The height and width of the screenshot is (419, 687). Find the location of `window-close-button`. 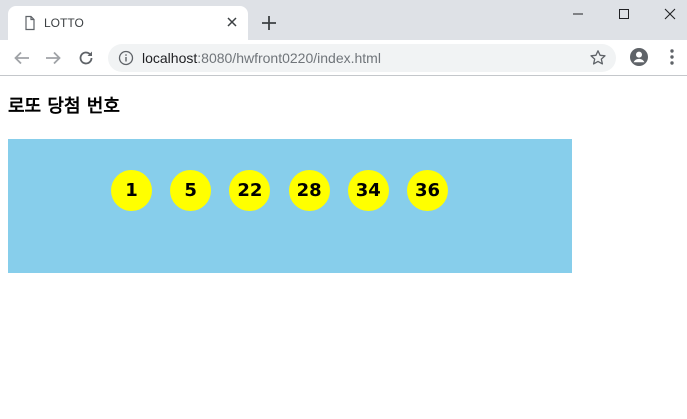

window-close-button is located at coordinates (667, 14).